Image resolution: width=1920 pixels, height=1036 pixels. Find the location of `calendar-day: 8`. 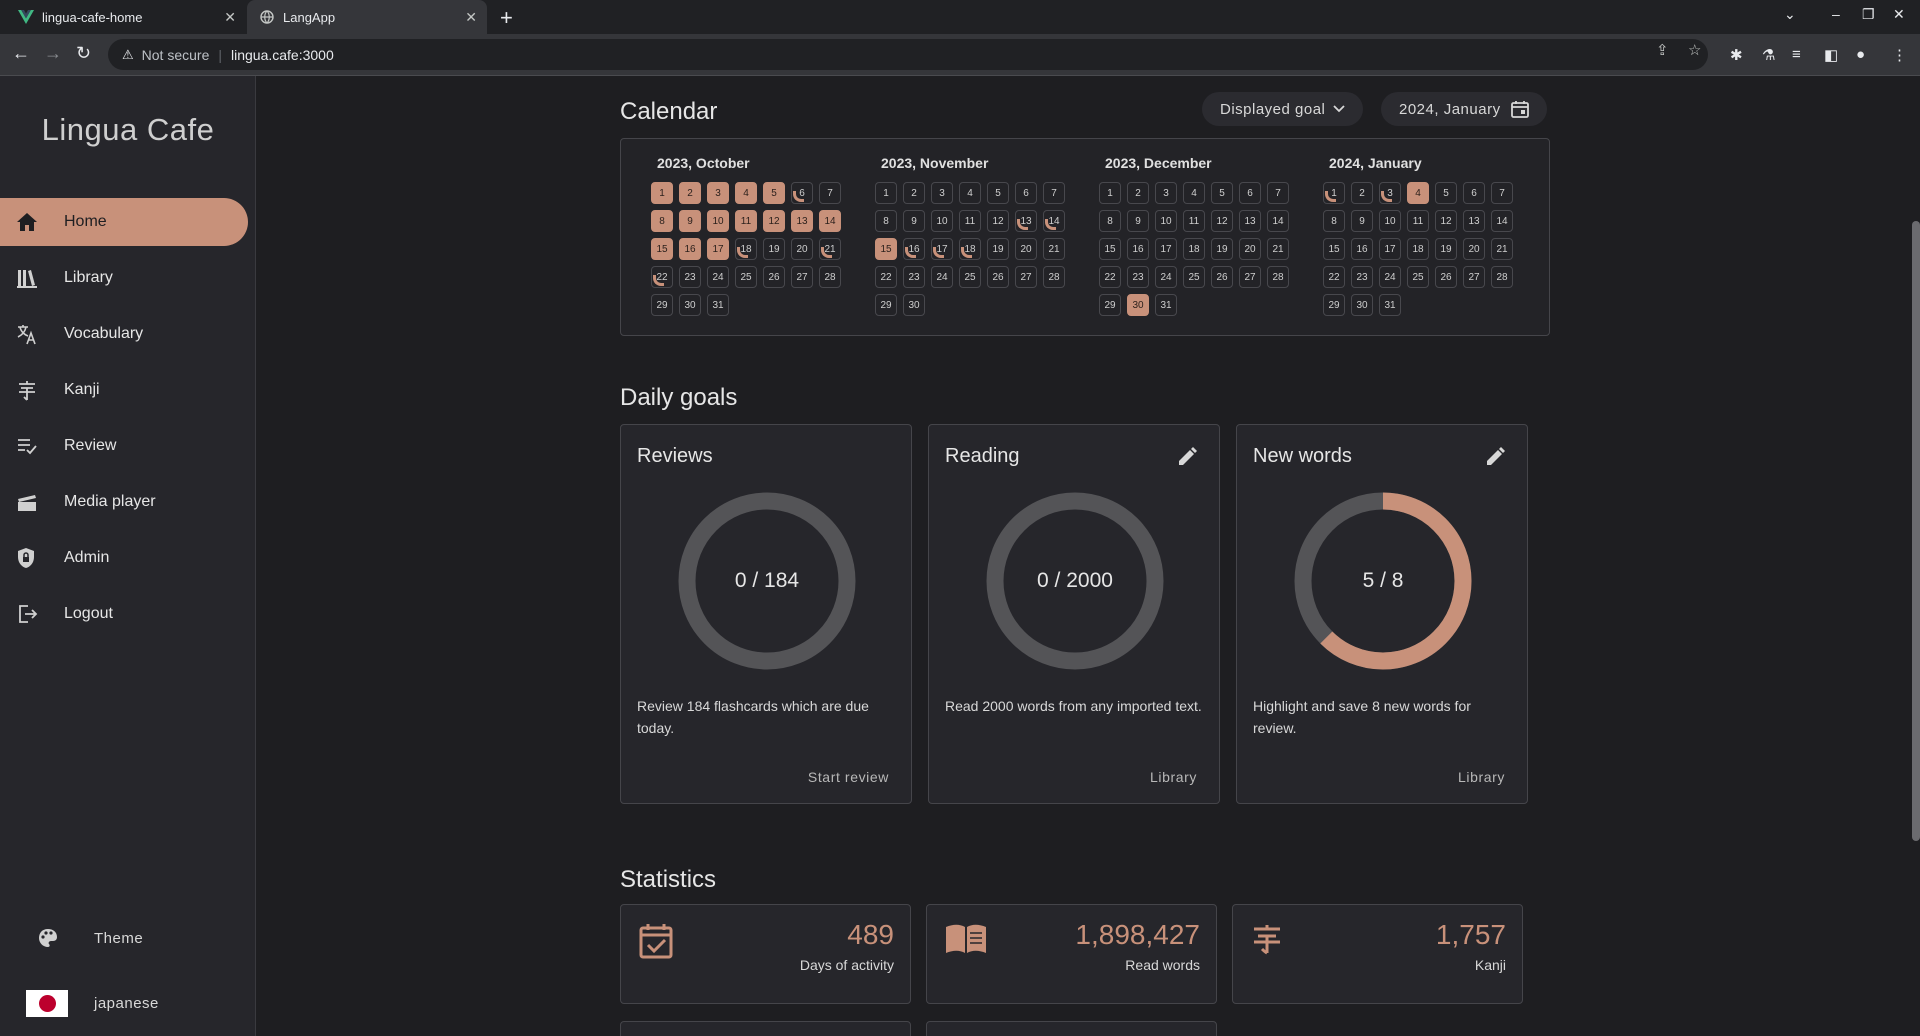

calendar-day: 8 is located at coordinates (1110, 221).